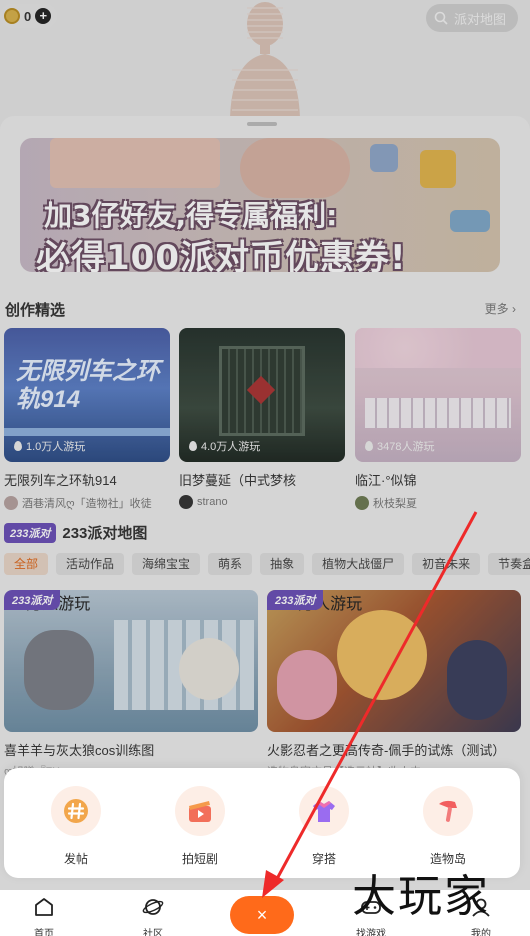  Describe the element at coordinates (438, 395) in the screenshot. I see `card-thumbnail: 3478人游玩` at that location.